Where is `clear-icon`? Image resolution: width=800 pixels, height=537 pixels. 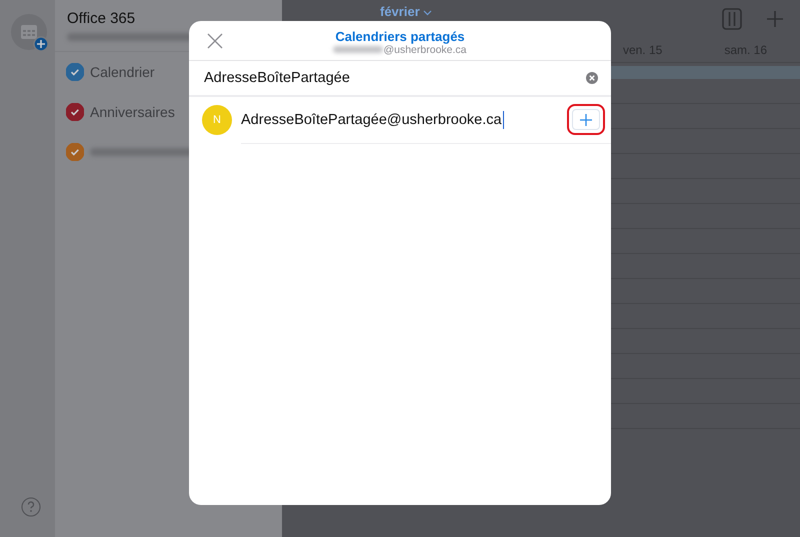
clear-icon is located at coordinates (592, 78).